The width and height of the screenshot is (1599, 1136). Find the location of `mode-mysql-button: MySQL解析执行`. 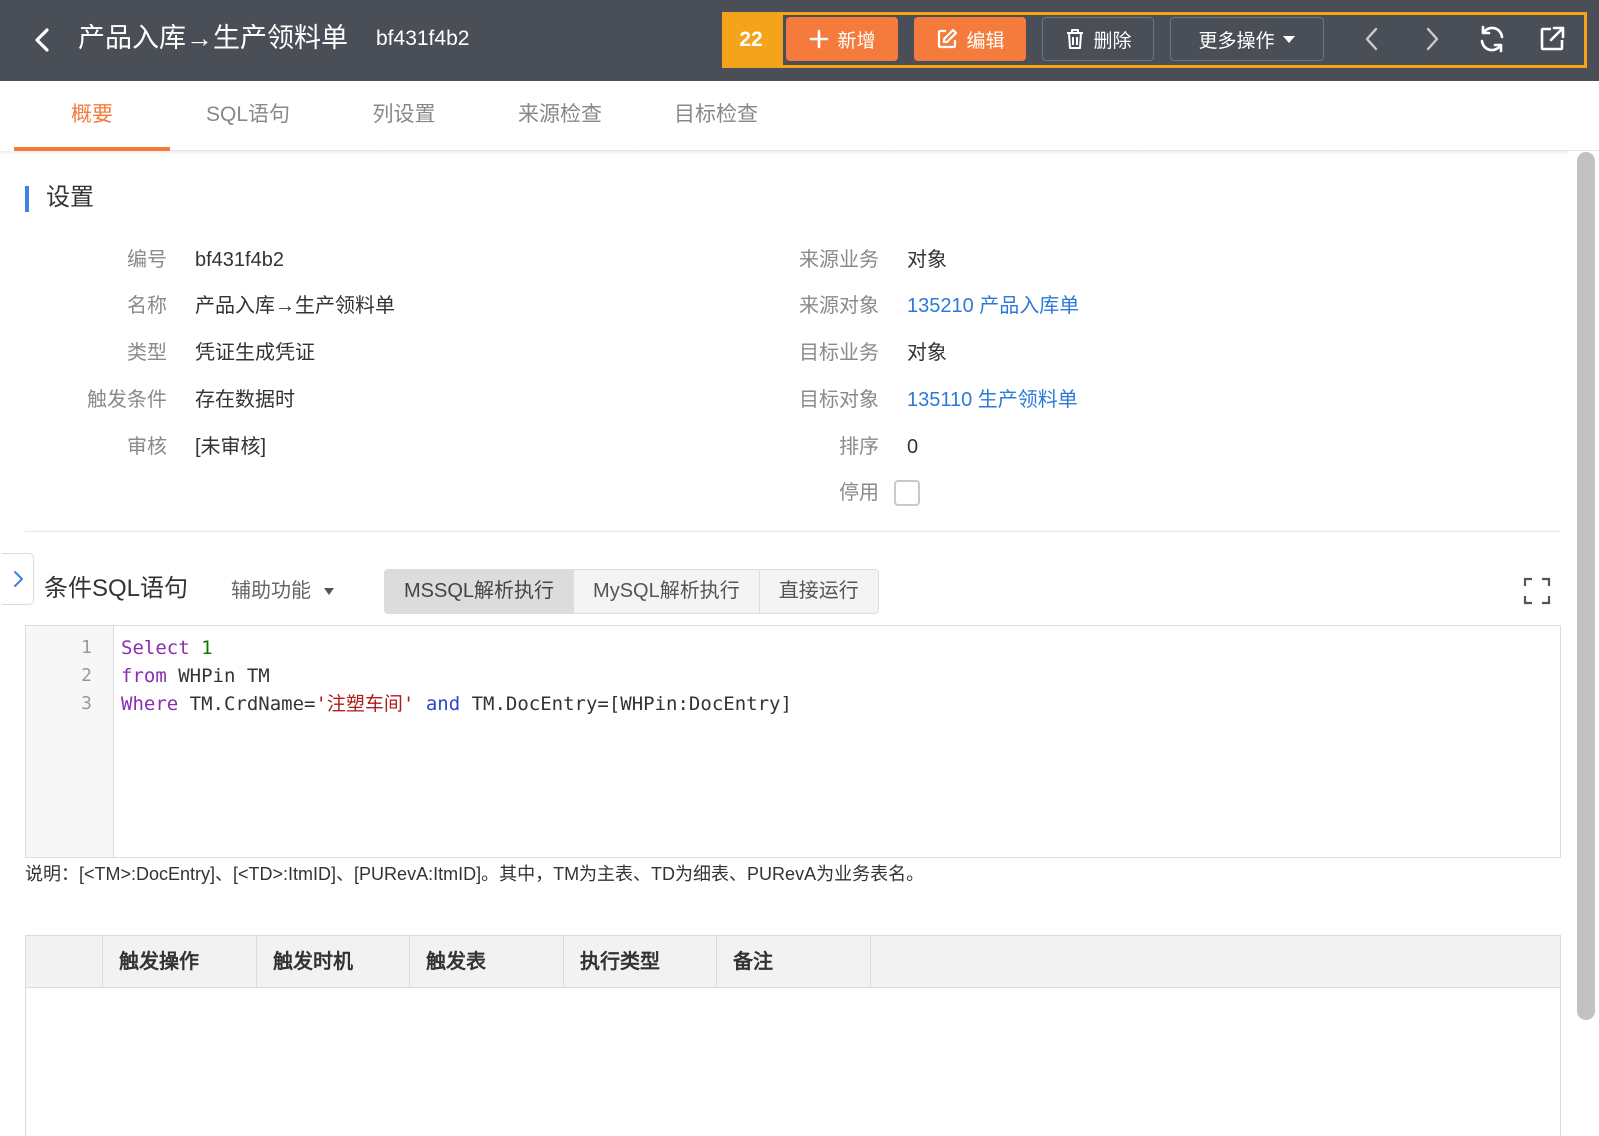

mode-mysql-button: MySQL解析执行 is located at coordinates (667, 591).